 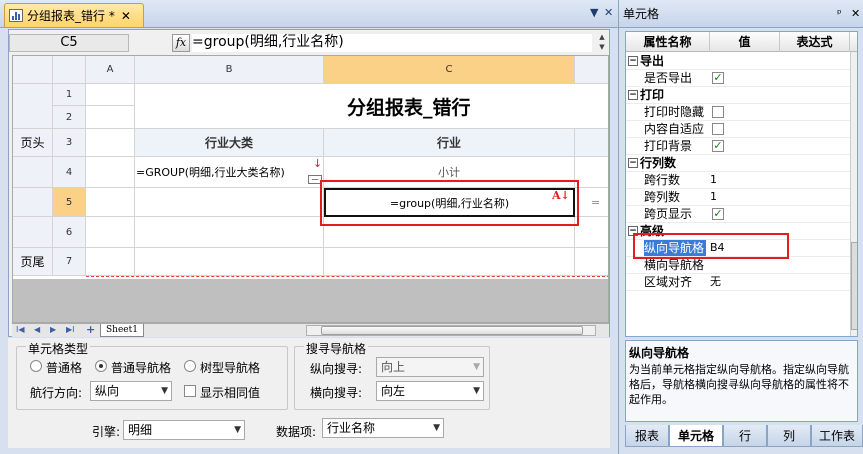 I want to click on cell-b3: 行业大类, so click(x=229, y=143).